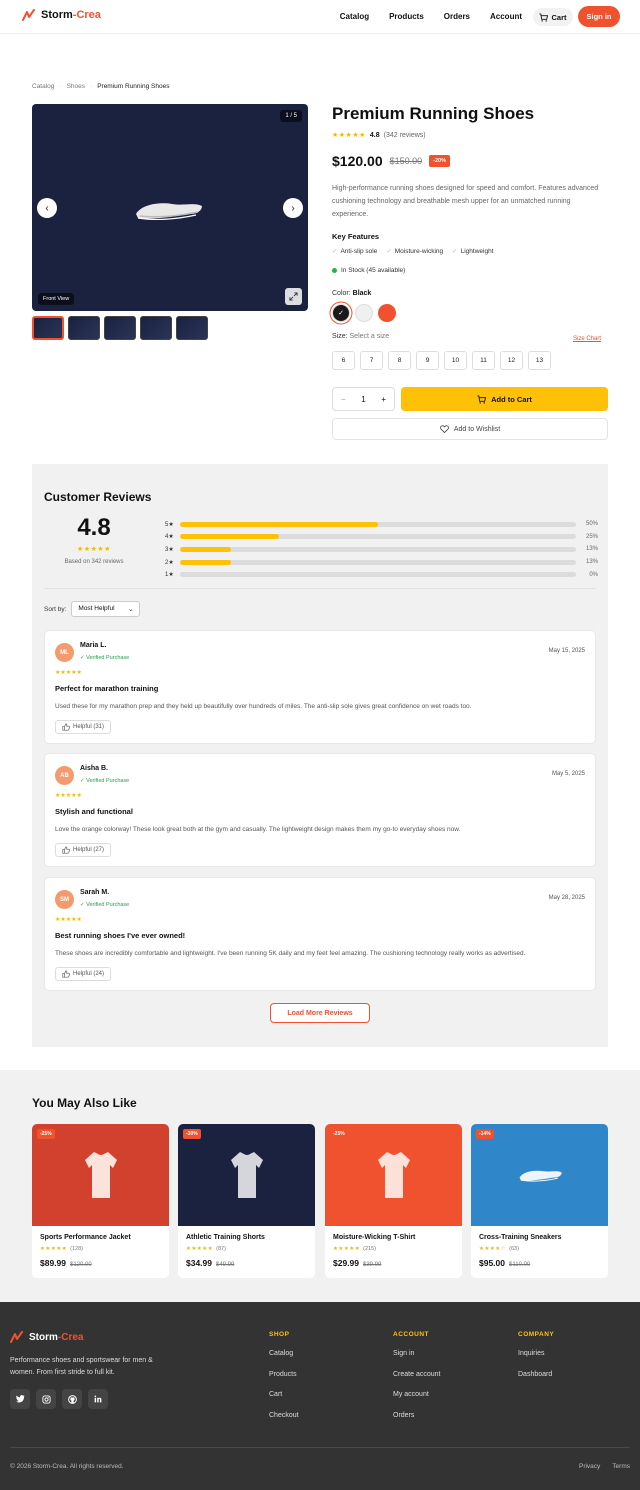  Describe the element at coordinates (343, 360) in the screenshot. I see `size-option: 6` at that location.